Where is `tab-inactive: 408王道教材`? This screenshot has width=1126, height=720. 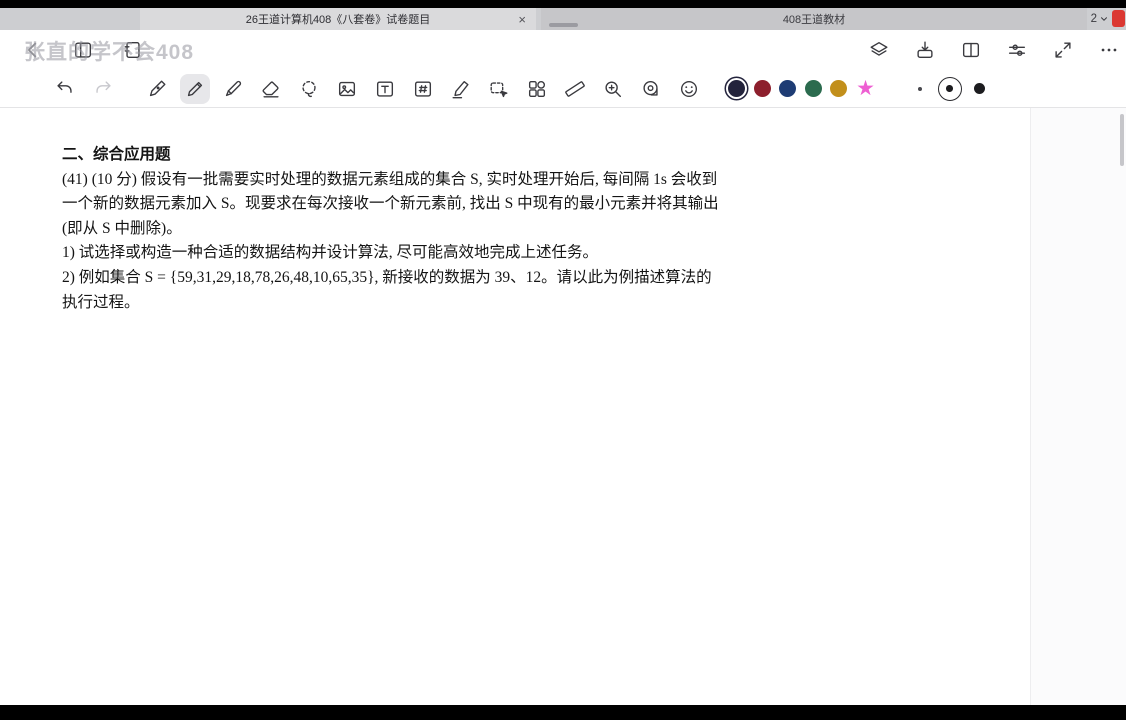 tab-inactive: 408王道教材 is located at coordinates (814, 19).